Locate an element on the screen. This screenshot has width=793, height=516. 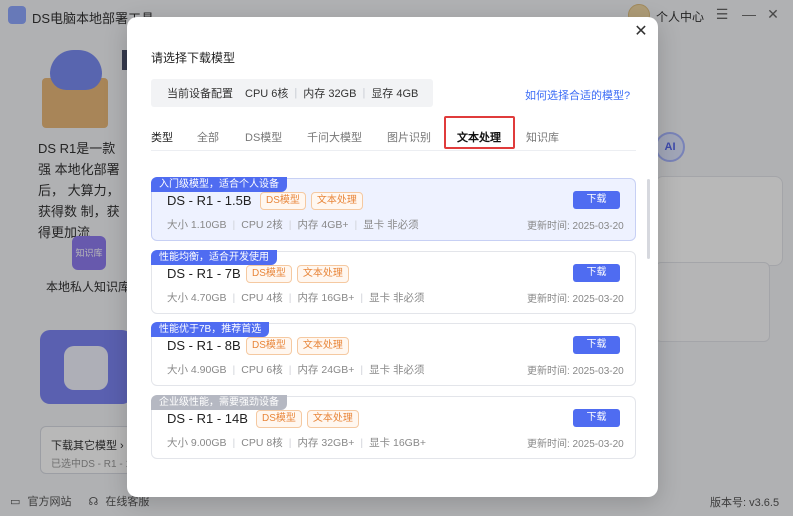
tab-qwen-model: 千问大模型 is located at coordinates (334, 137).